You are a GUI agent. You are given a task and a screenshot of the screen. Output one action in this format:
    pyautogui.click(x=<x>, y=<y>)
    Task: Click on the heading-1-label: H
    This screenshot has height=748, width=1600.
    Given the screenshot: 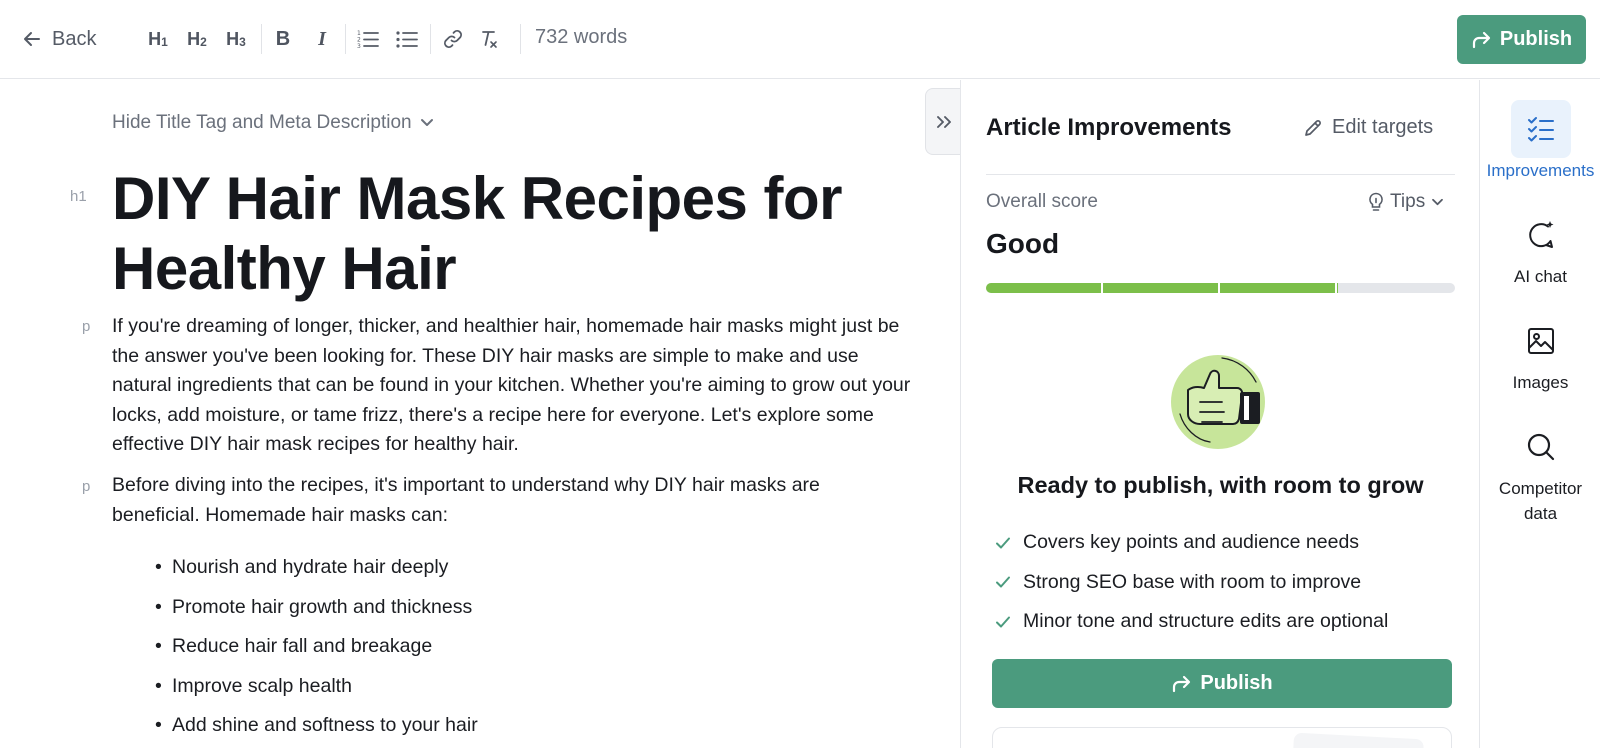 What is the action you would take?
    pyautogui.click(x=155, y=38)
    